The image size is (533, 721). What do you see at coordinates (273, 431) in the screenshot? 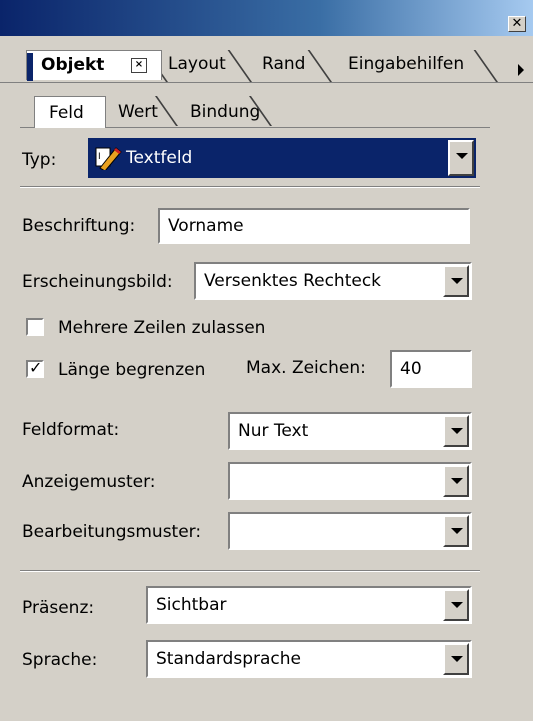
I see `field-format-value: Nur Text` at bounding box center [273, 431].